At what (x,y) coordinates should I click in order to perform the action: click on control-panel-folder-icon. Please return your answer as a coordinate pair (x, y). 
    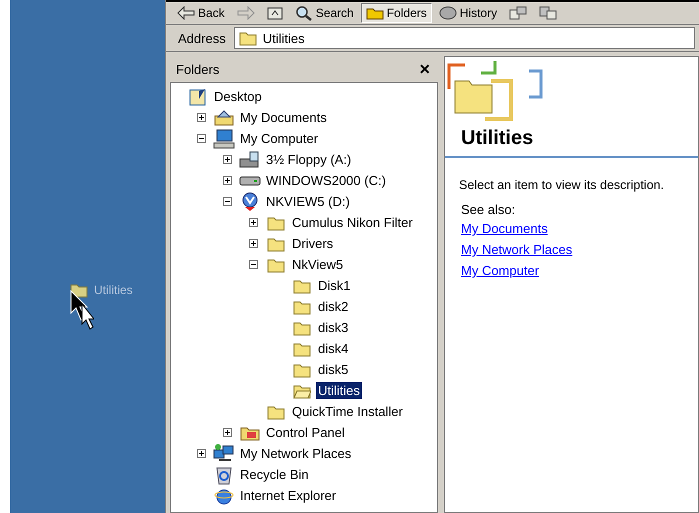
    Looking at the image, I should click on (250, 432).